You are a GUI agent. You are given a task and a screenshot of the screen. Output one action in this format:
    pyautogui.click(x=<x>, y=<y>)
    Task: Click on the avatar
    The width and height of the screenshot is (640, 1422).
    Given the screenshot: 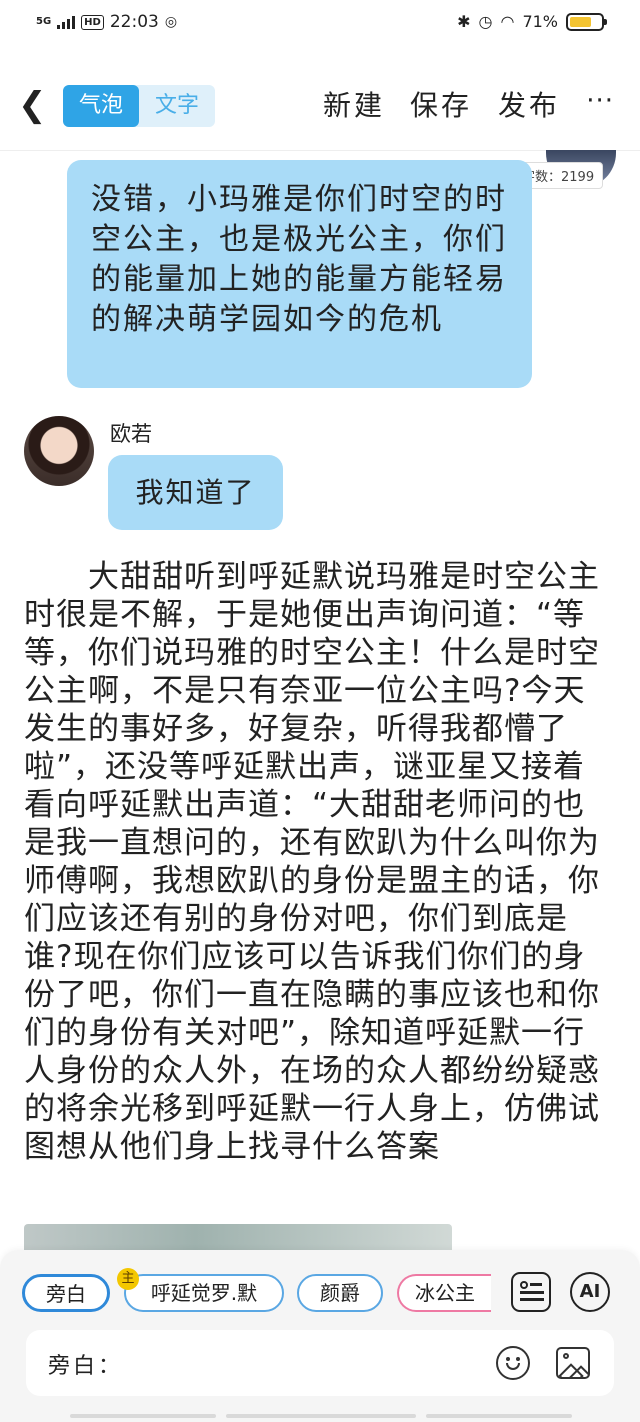 What is the action you would take?
    pyautogui.click(x=59, y=451)
    